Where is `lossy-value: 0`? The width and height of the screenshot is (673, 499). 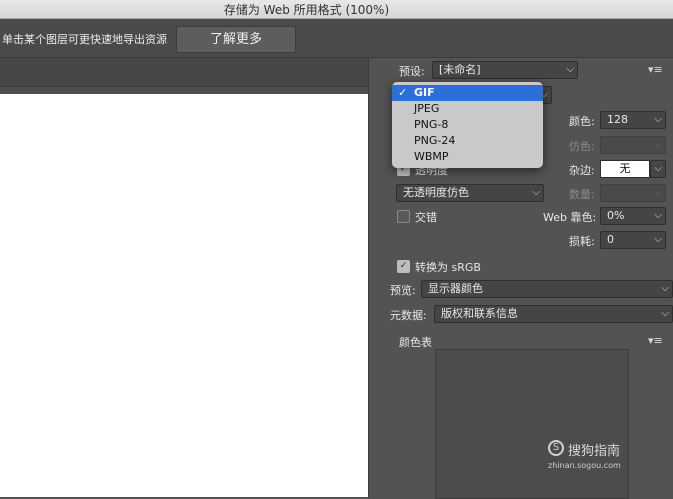 lossy-value: 0 is located at coordinates (610, 239).